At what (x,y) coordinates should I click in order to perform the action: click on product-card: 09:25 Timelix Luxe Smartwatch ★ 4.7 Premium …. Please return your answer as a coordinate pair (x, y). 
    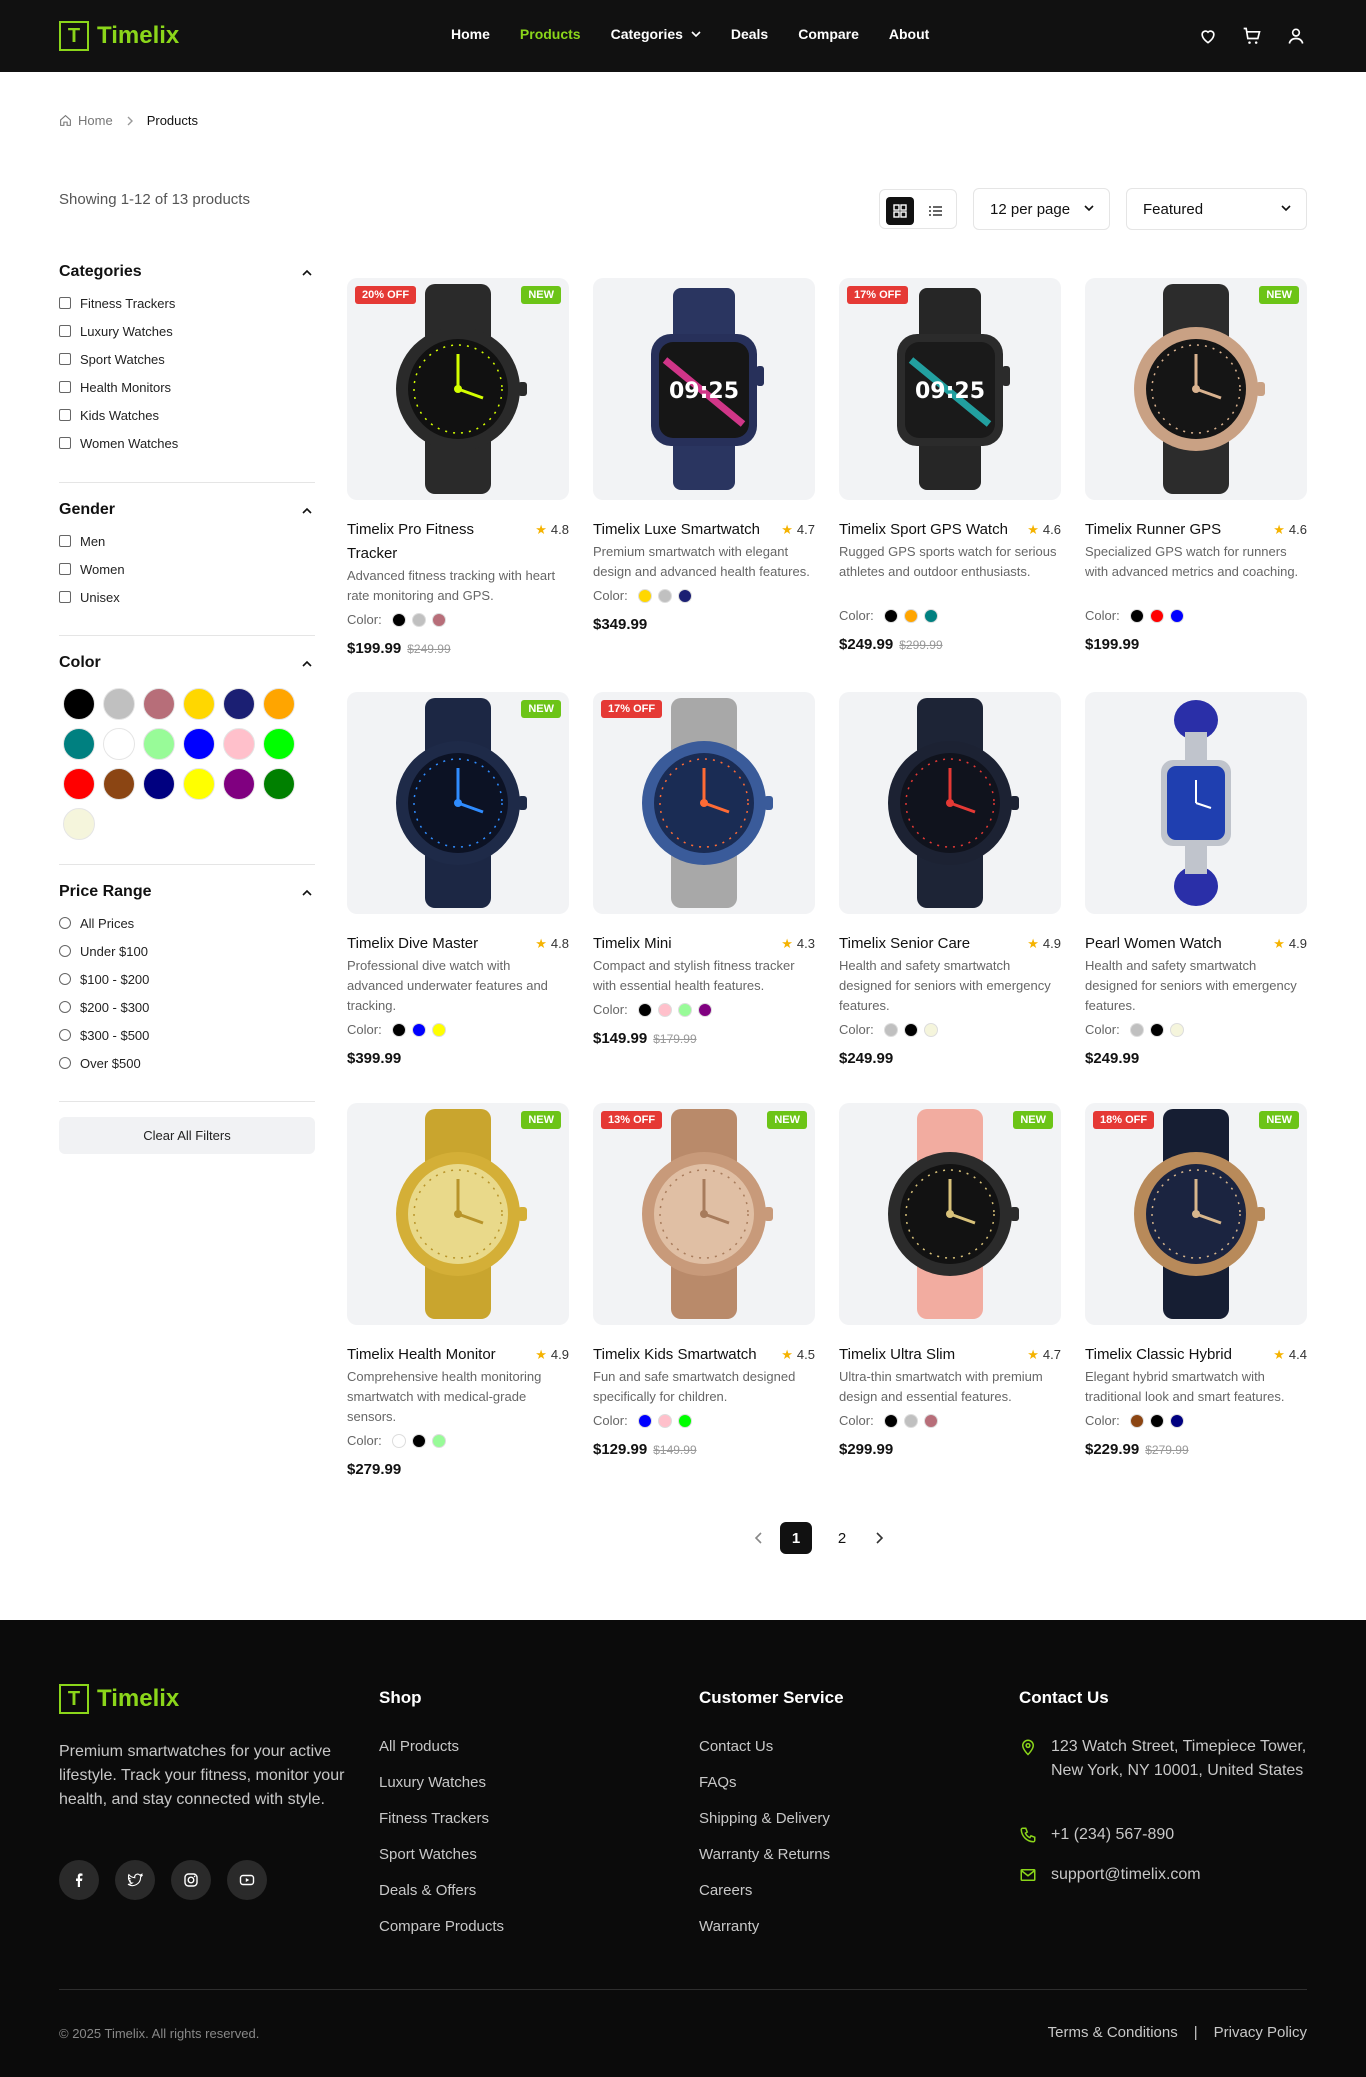
    Looking at the image, I should click on (704, 455).